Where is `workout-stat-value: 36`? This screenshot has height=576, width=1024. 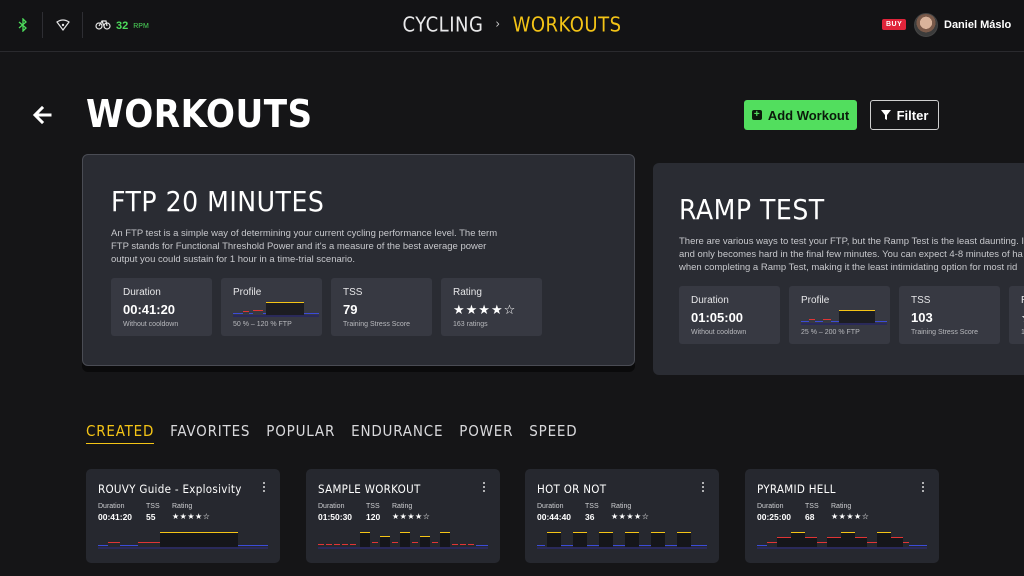
workout-stat-value: 36 is located at coordinates (590, 517).